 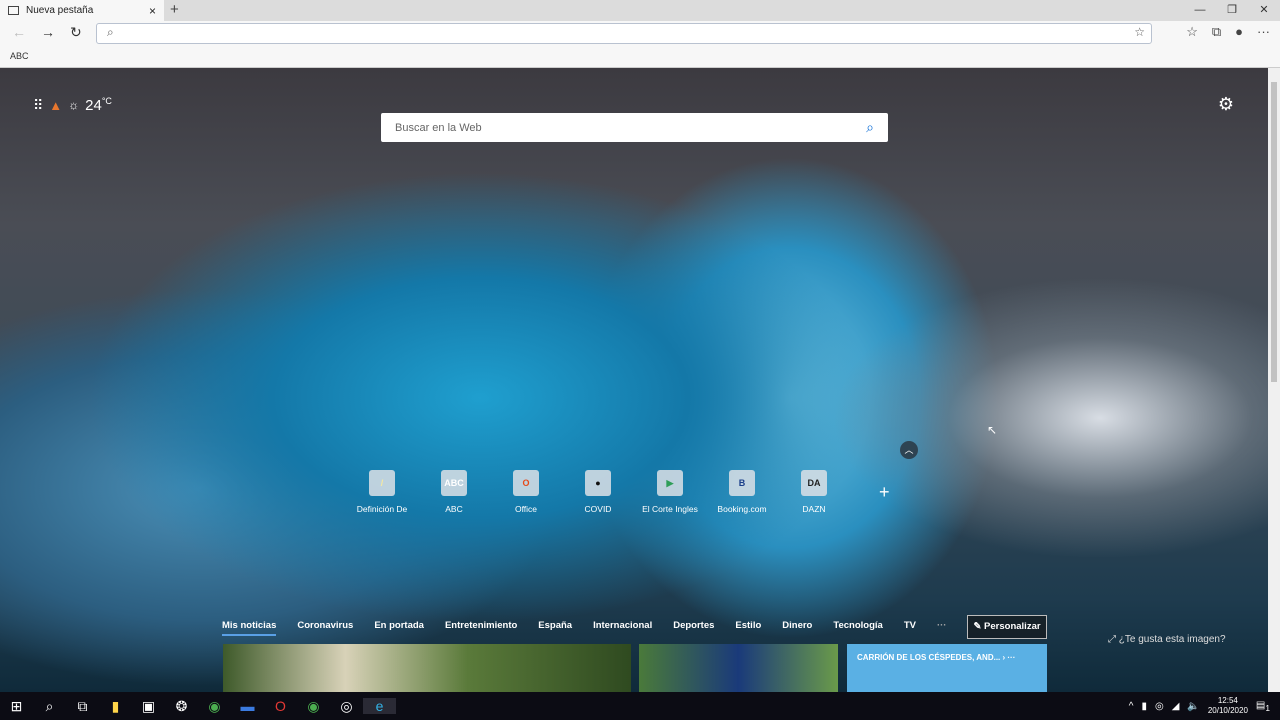 I want to click on customize-button: ✎ Personalizar, so click(x=1007, y=627).